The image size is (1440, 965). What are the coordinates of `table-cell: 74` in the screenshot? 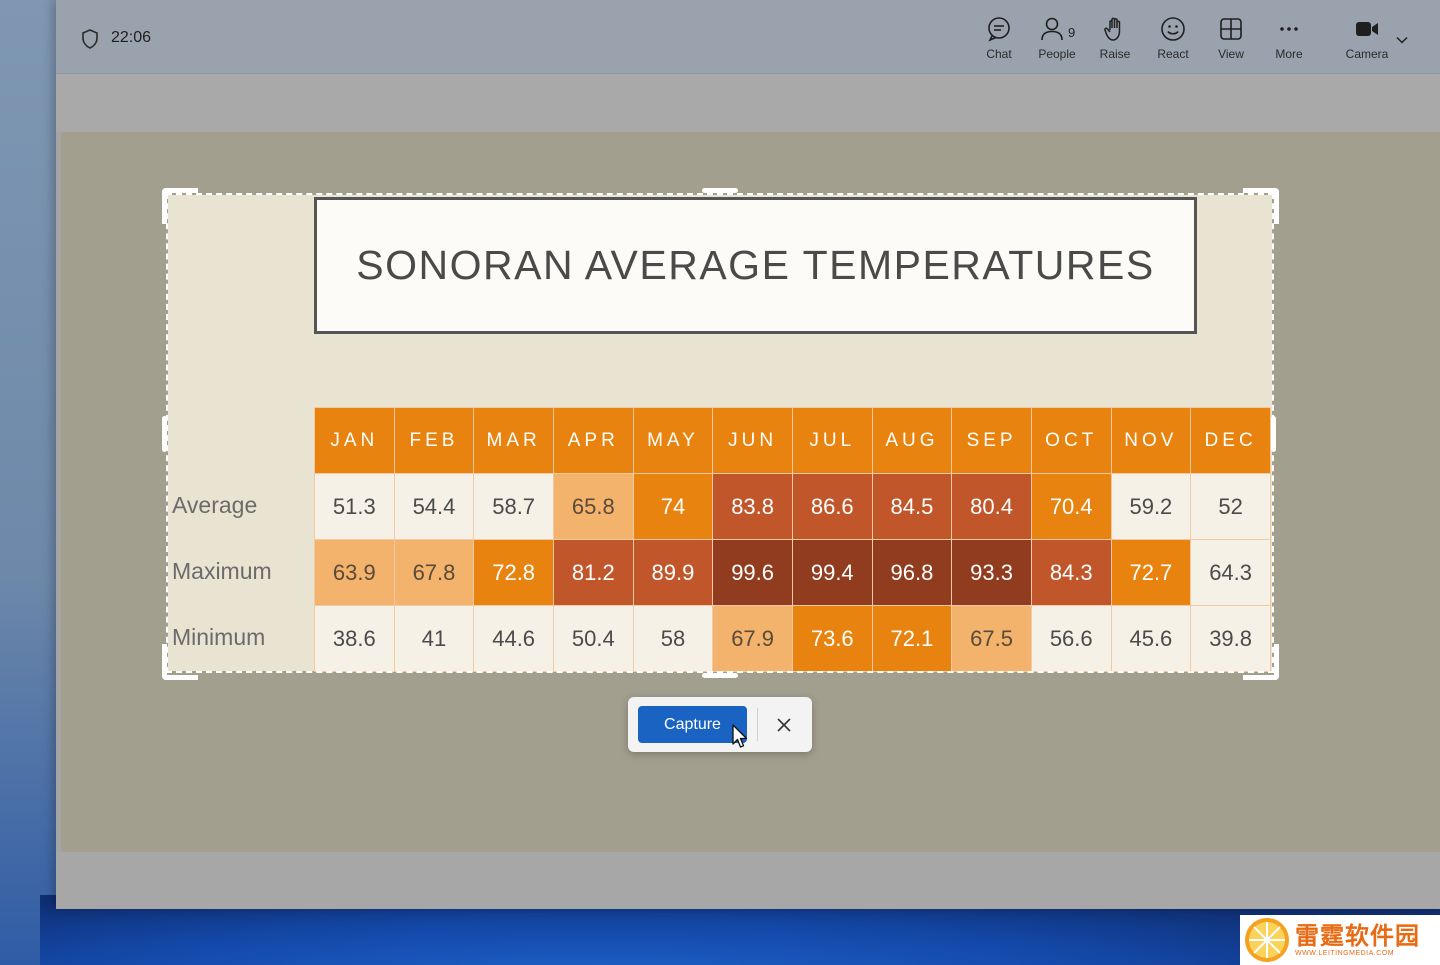 It's located at (673, 506).